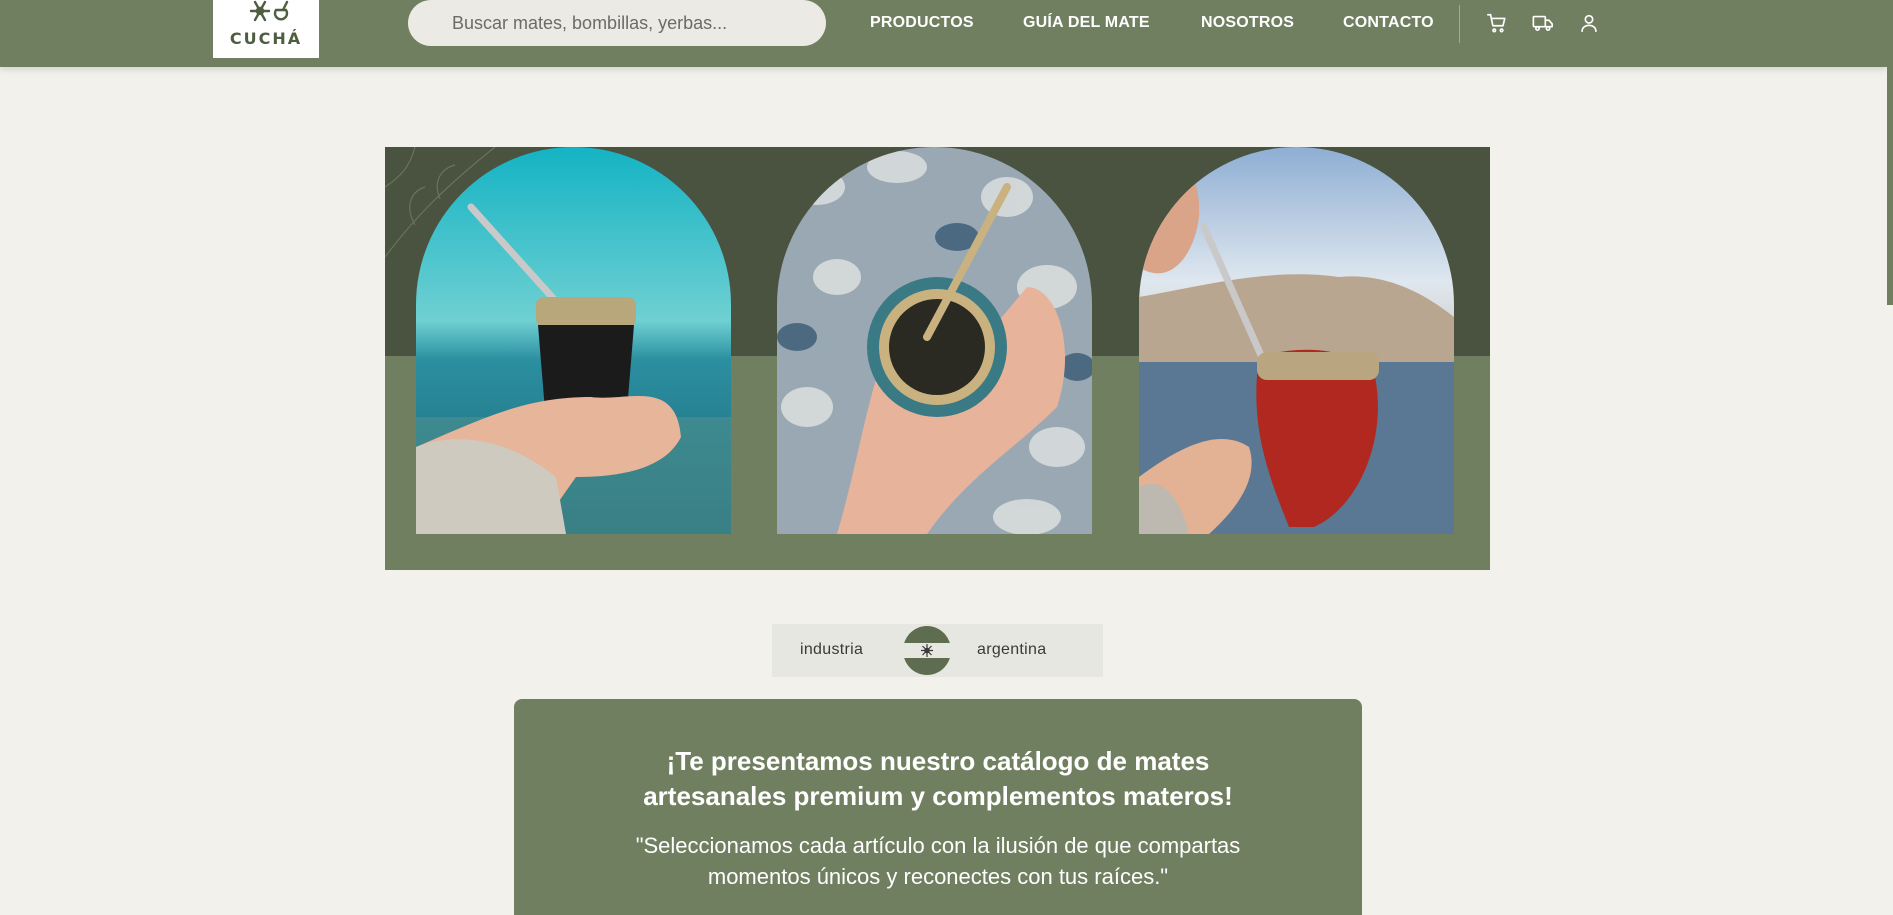 This screenshot has width=1893, height=915. What do you see at coordinates (1890, 152) in the screenshot?
I see `scrollbar-thumb` at bounding box center [1890, 152].